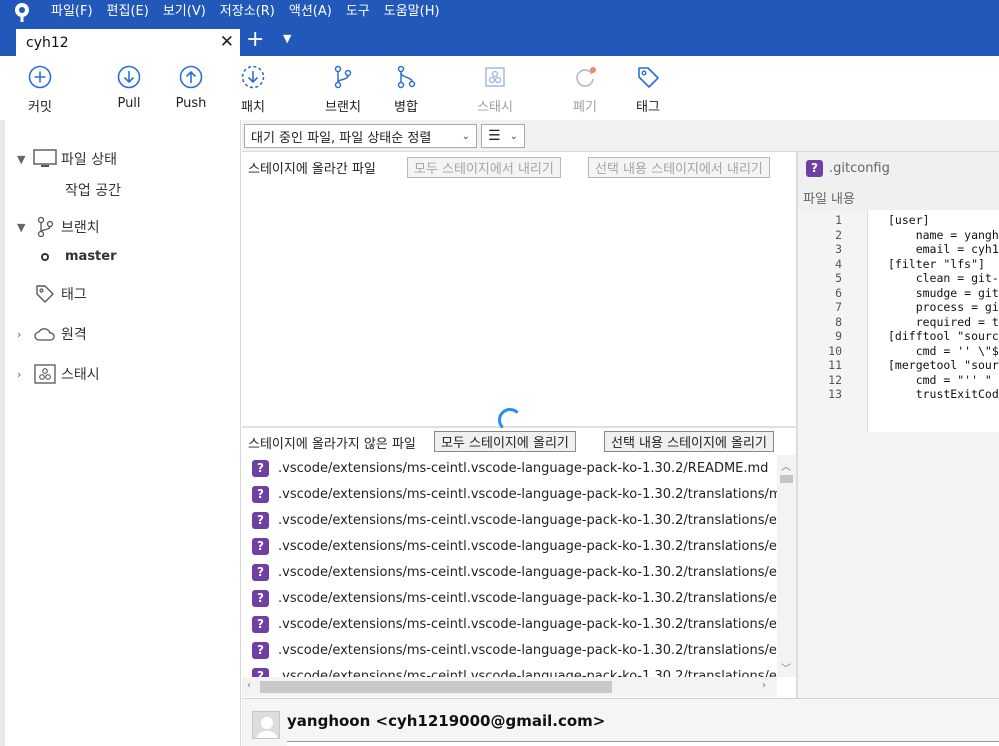 The width and height of the screenshot is (999, 746). What do you see at coordinates (79, 256) in the screenshot?
I see `sidebar-item-master: master` at bounding box center [79, 256].